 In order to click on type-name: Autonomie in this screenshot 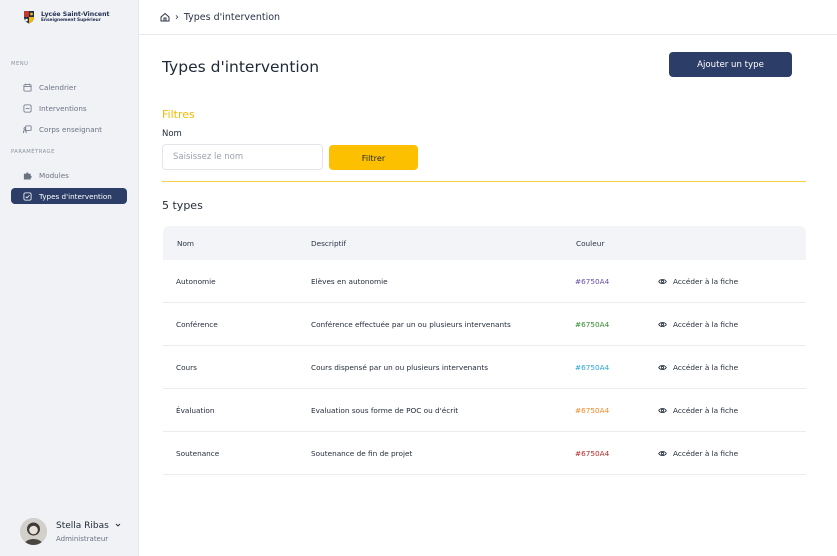, I will do `click(196, 281)`.